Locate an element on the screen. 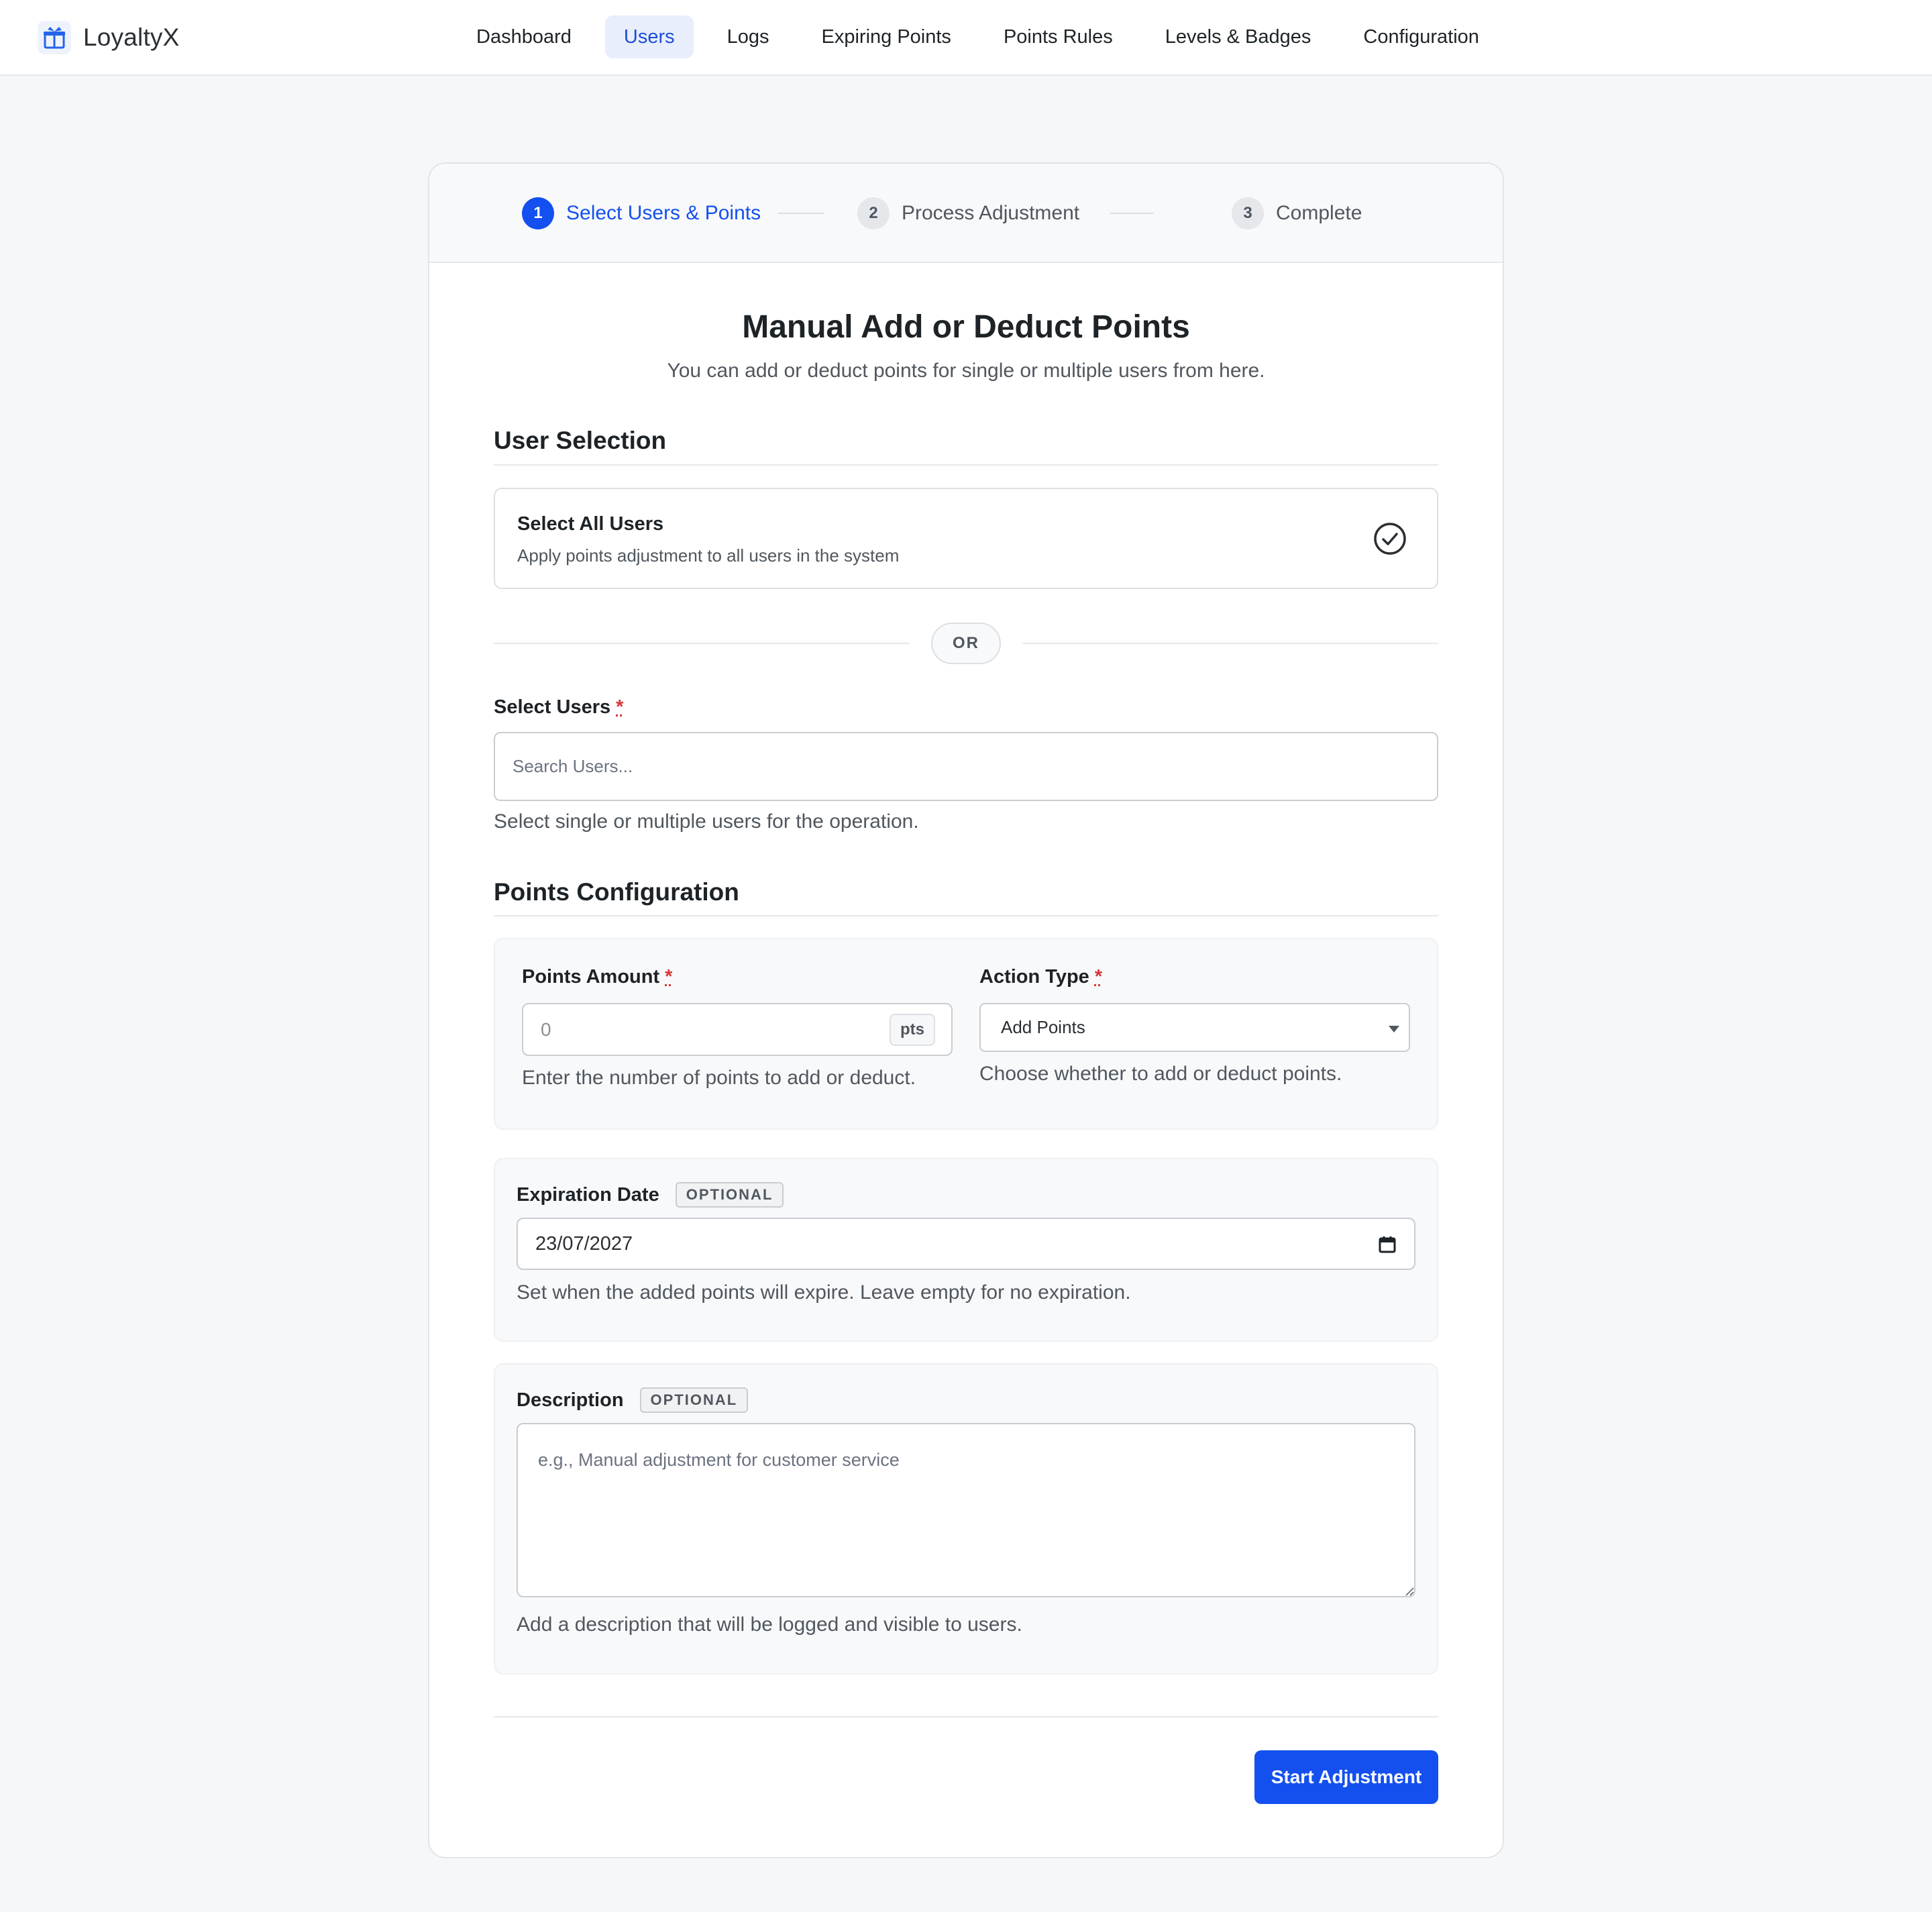  expiration-date-input: 23/07/2027 is located at coordinates (966, 1244).